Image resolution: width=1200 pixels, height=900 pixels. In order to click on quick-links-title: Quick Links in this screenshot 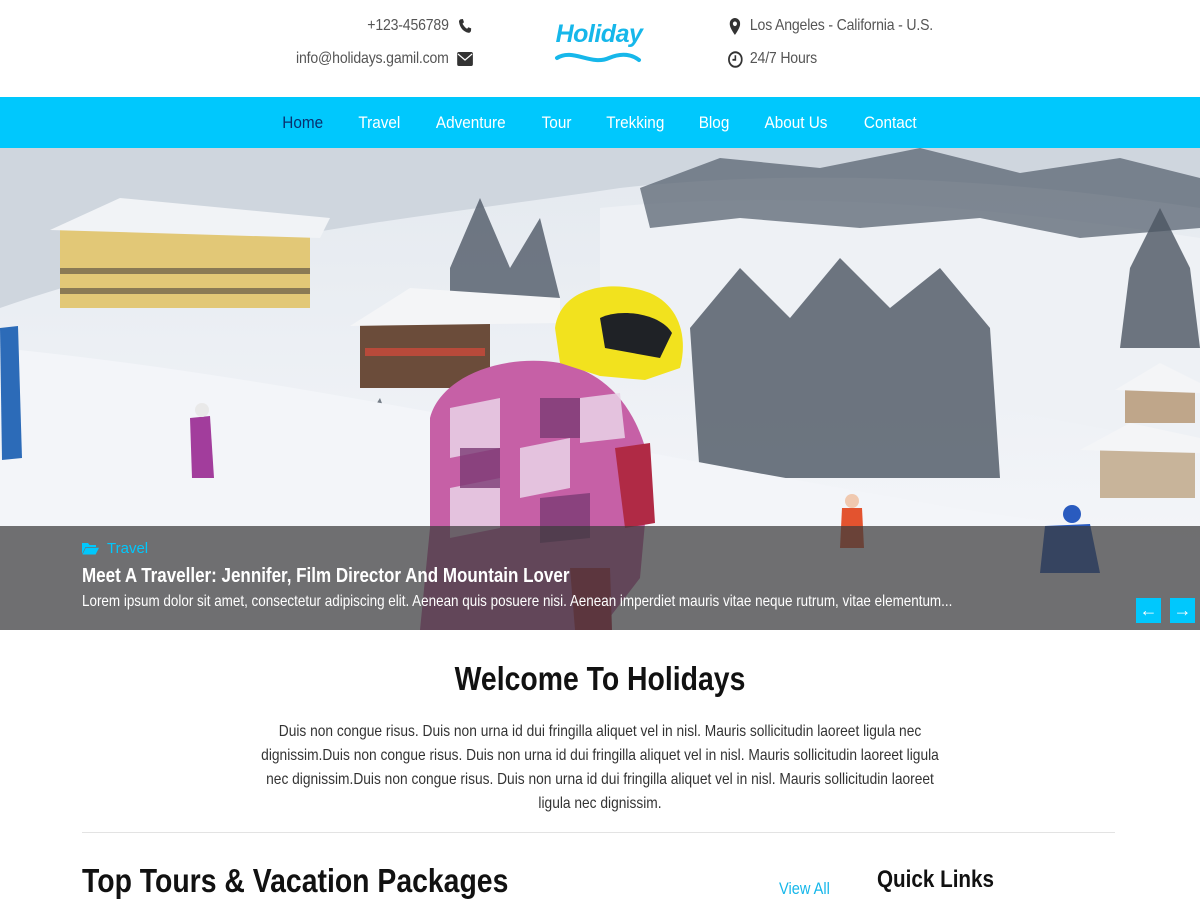, I will do `click(936, 879)`.